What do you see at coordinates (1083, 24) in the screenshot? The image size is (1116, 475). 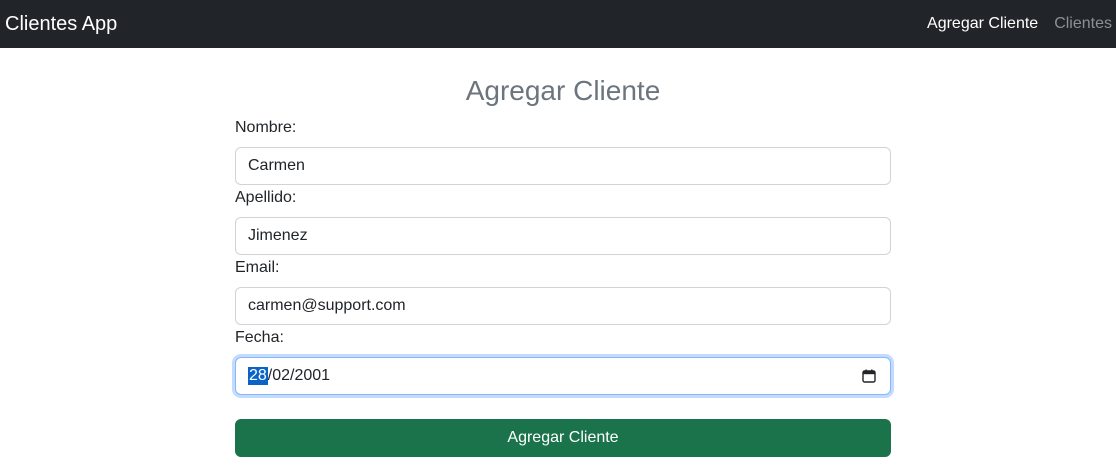 I see `nav-link-clientes: Clientes` at bounding box center [1083, 24].